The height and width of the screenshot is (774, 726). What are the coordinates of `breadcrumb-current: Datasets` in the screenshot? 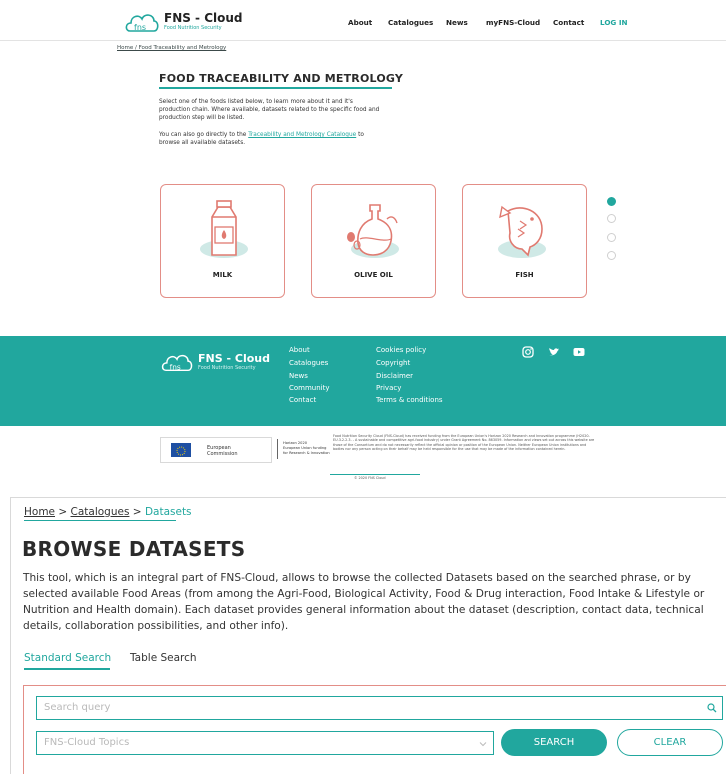 It's located at (168, 512).